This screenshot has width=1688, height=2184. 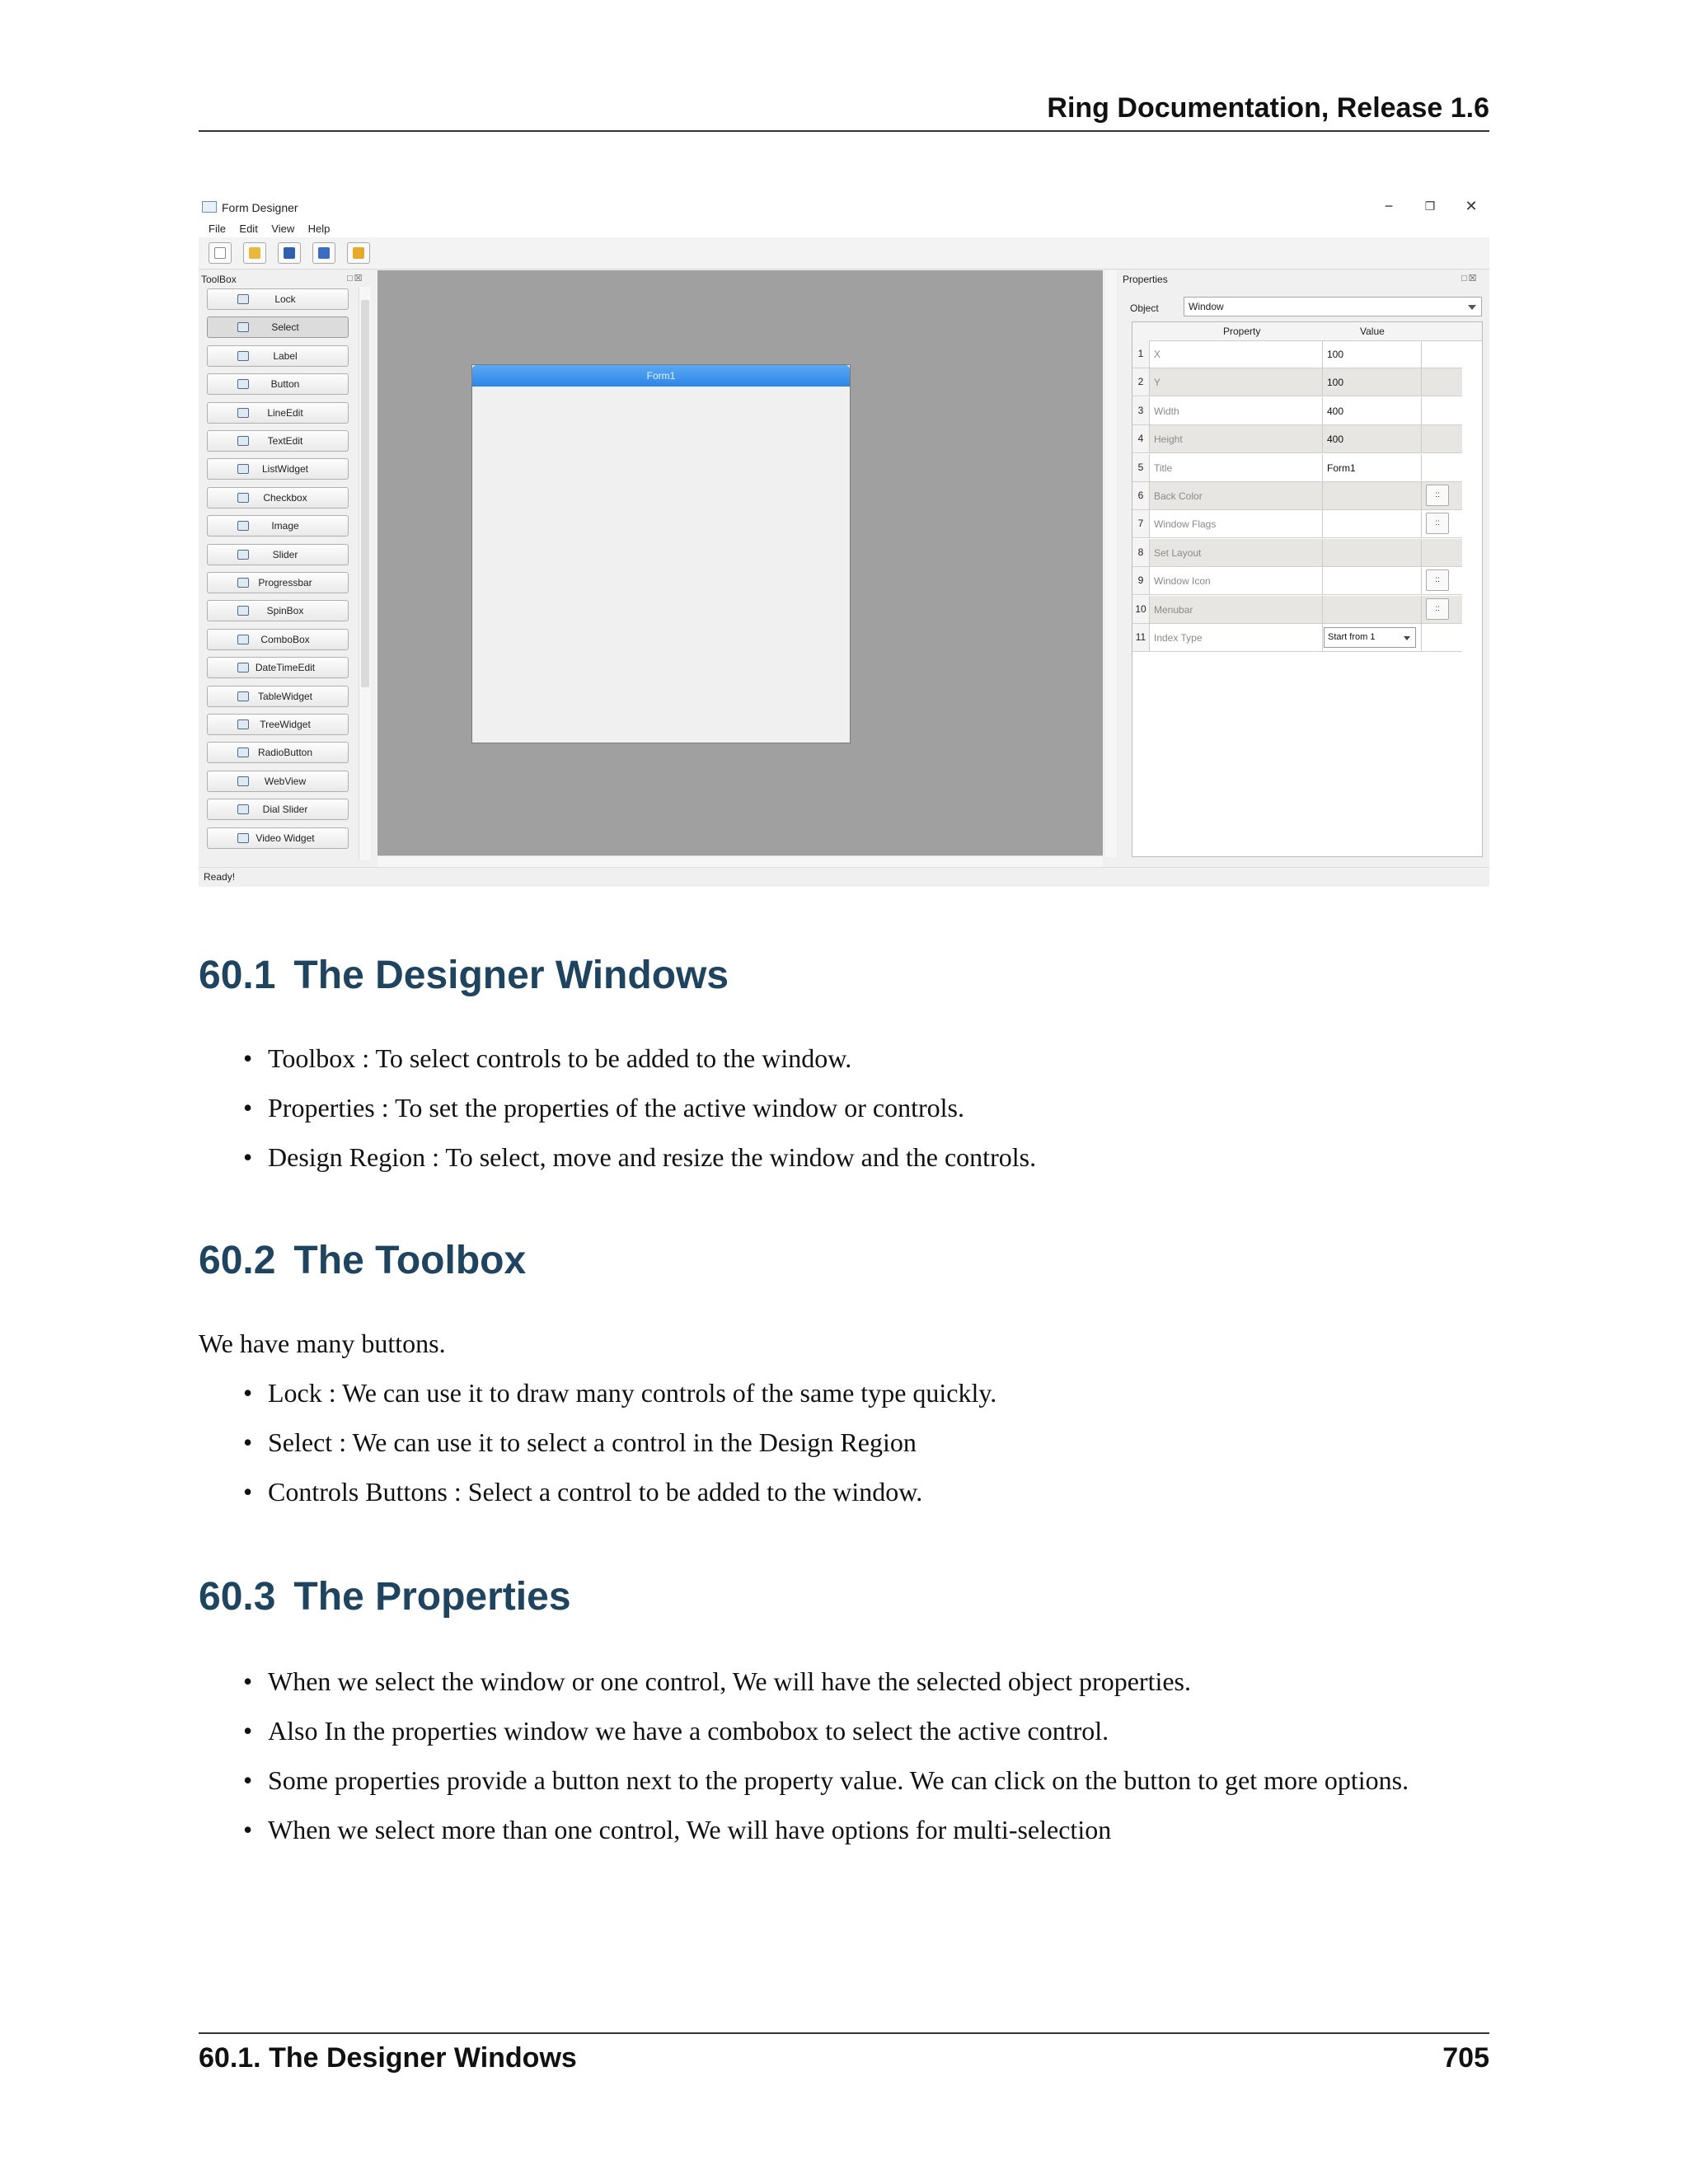 I want to click on toolbox-lock-button: Lock, so click(x=278, y=299).